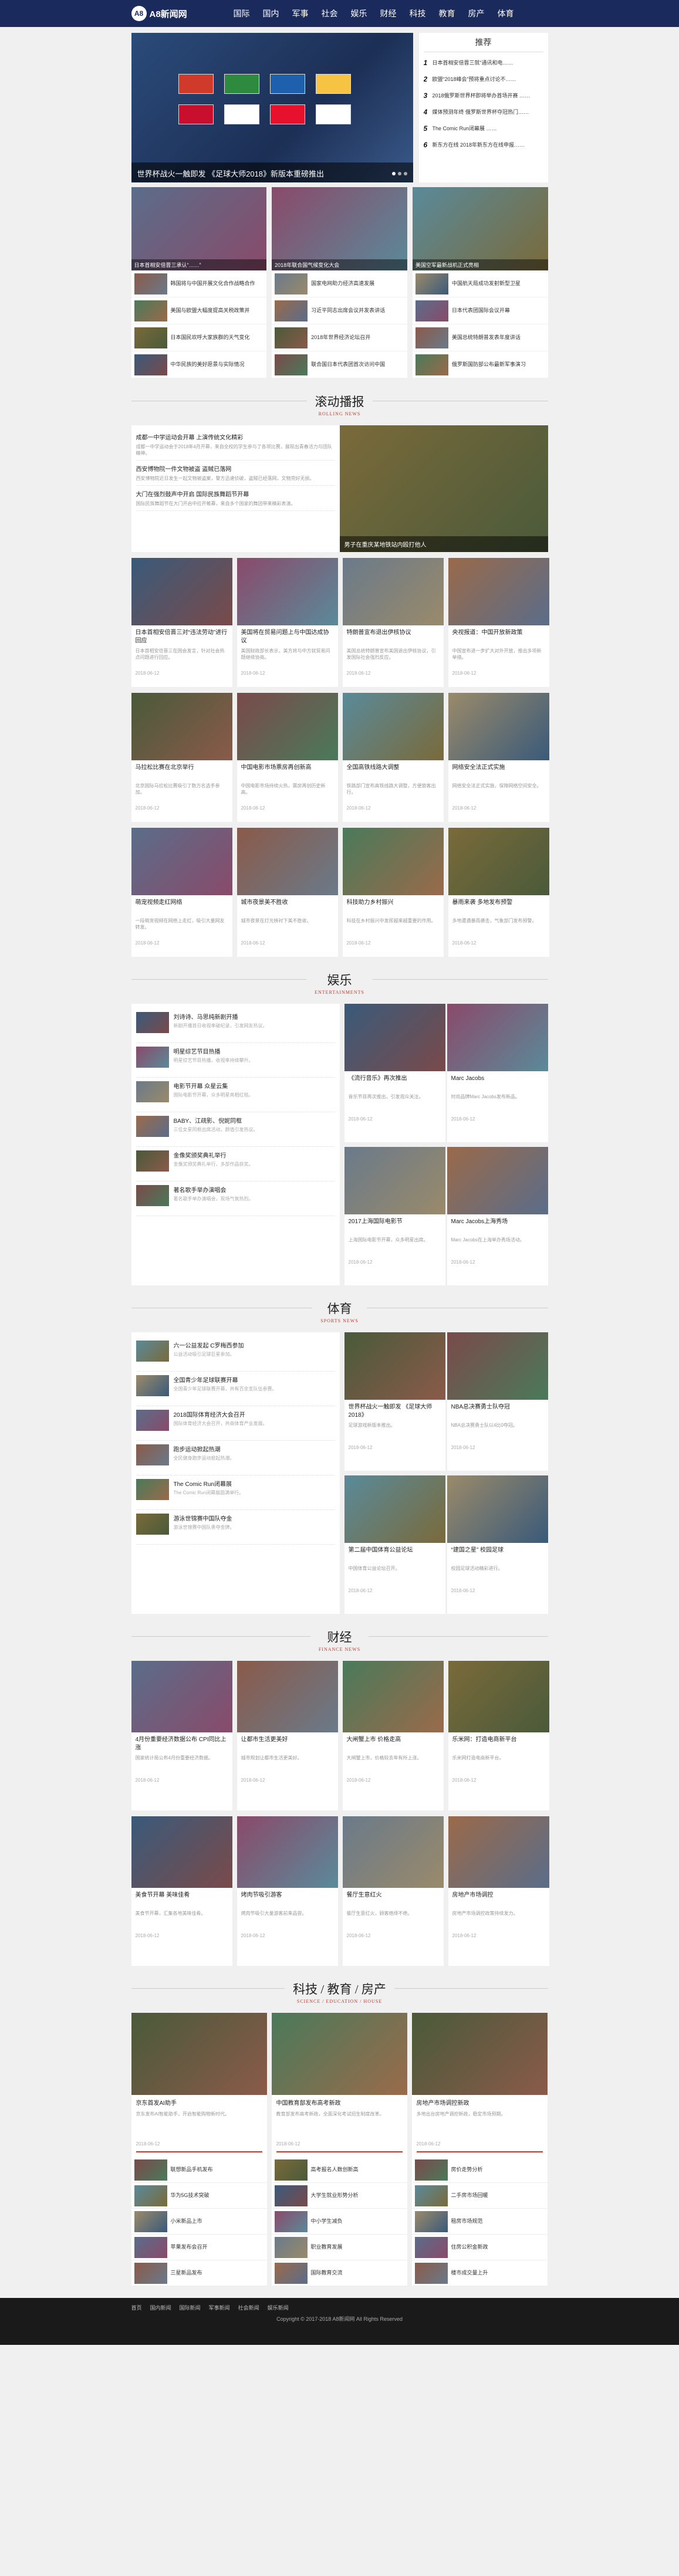  Describe the element at coordinates (393, 772) in the screenshot. I see `card-title: 全国高铁线路大调整` at that location.